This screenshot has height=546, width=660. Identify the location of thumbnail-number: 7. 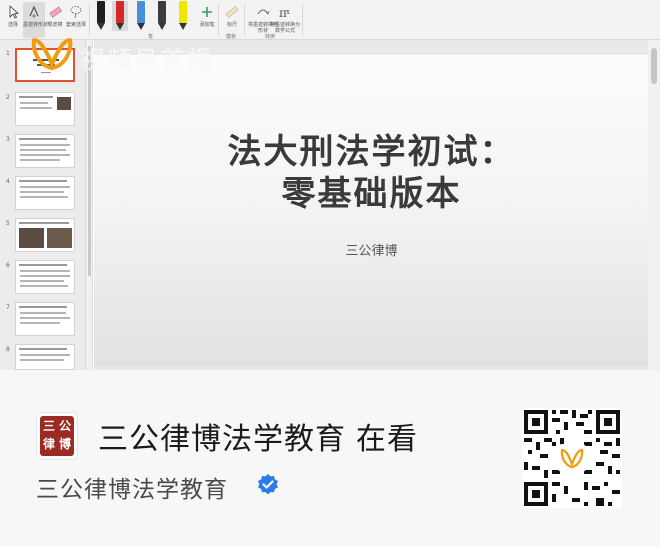
(8, 307).